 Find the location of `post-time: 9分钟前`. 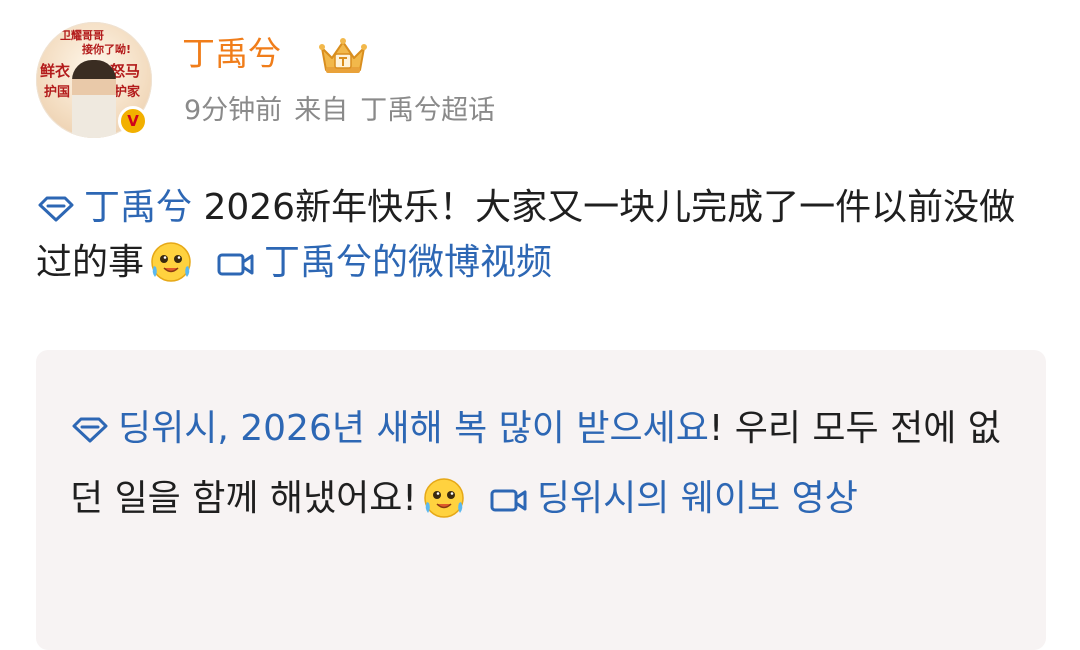

post-time: 9分钟前 is located at coordinates (233, 110).